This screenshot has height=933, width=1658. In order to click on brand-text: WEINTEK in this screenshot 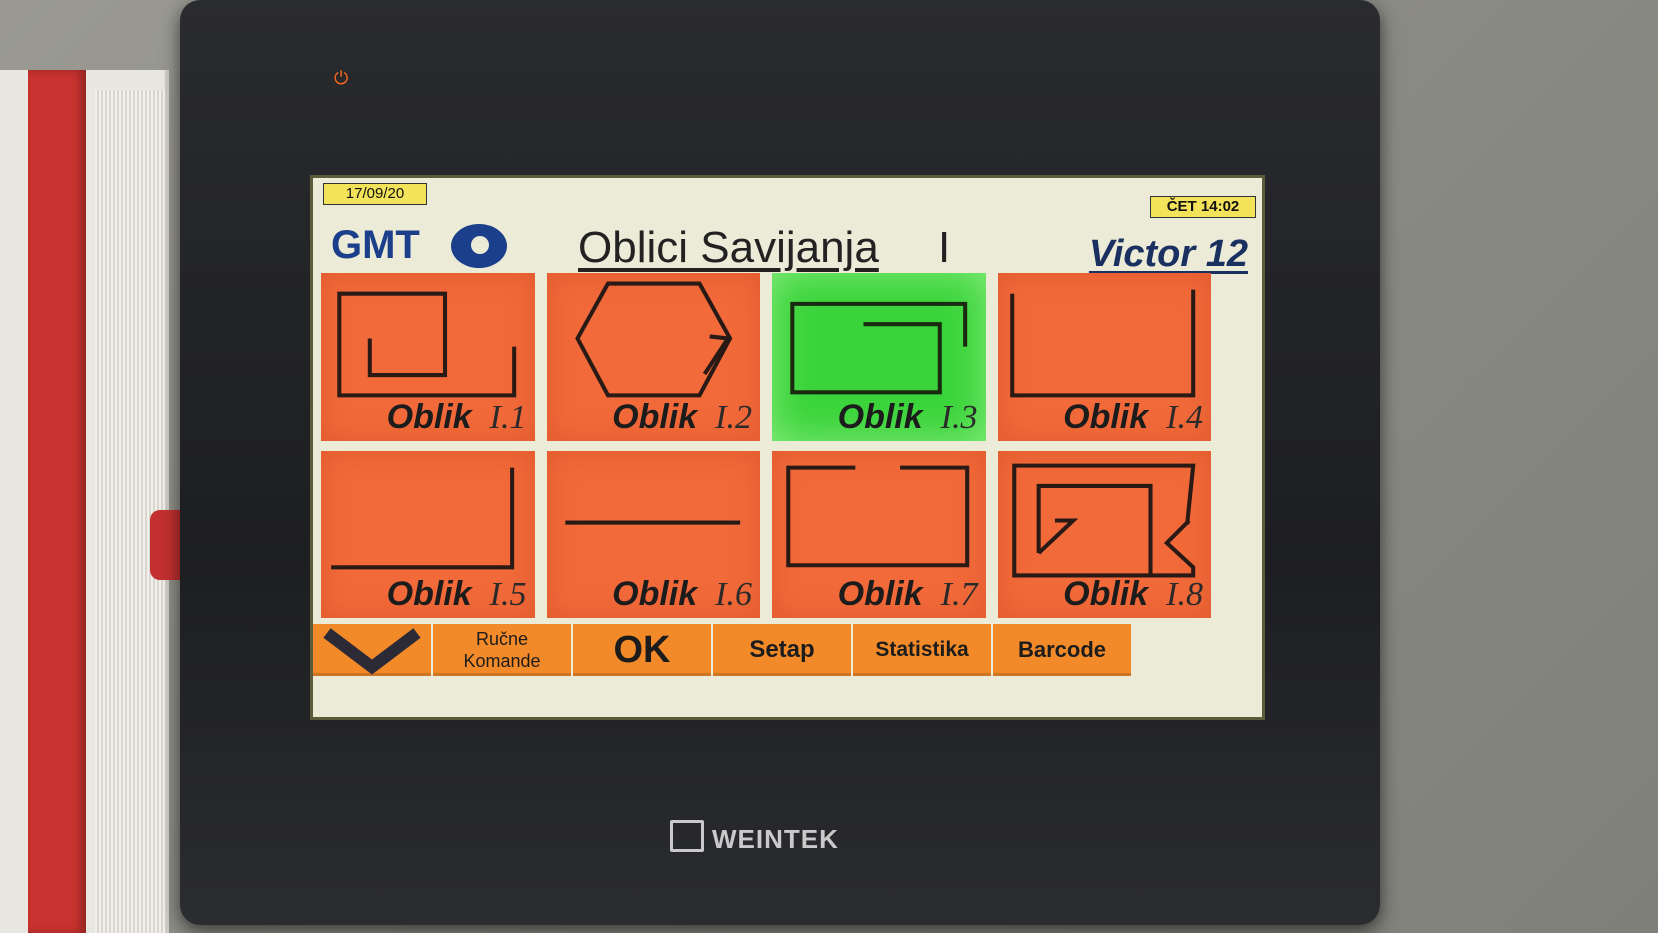, I will do `click(775, 839)`.